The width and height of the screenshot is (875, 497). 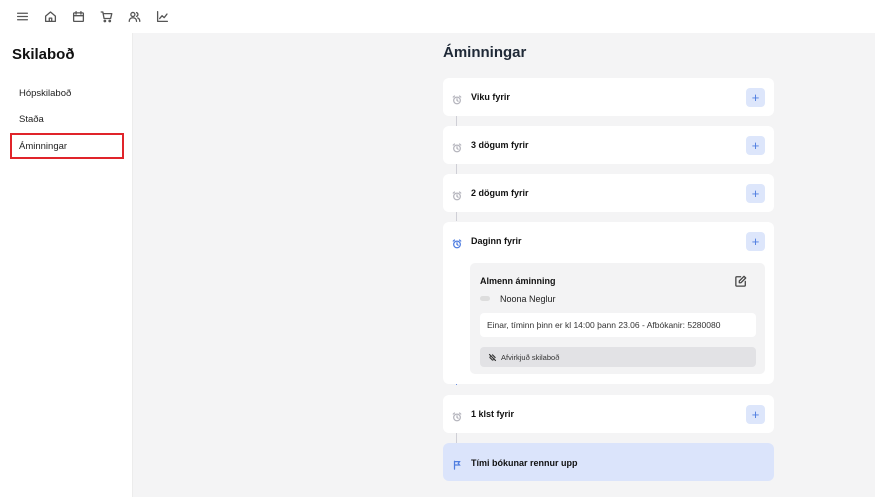 I want to click on disable-message-button: Afvirkjuð skilaboð, so click(x=618, y=357).